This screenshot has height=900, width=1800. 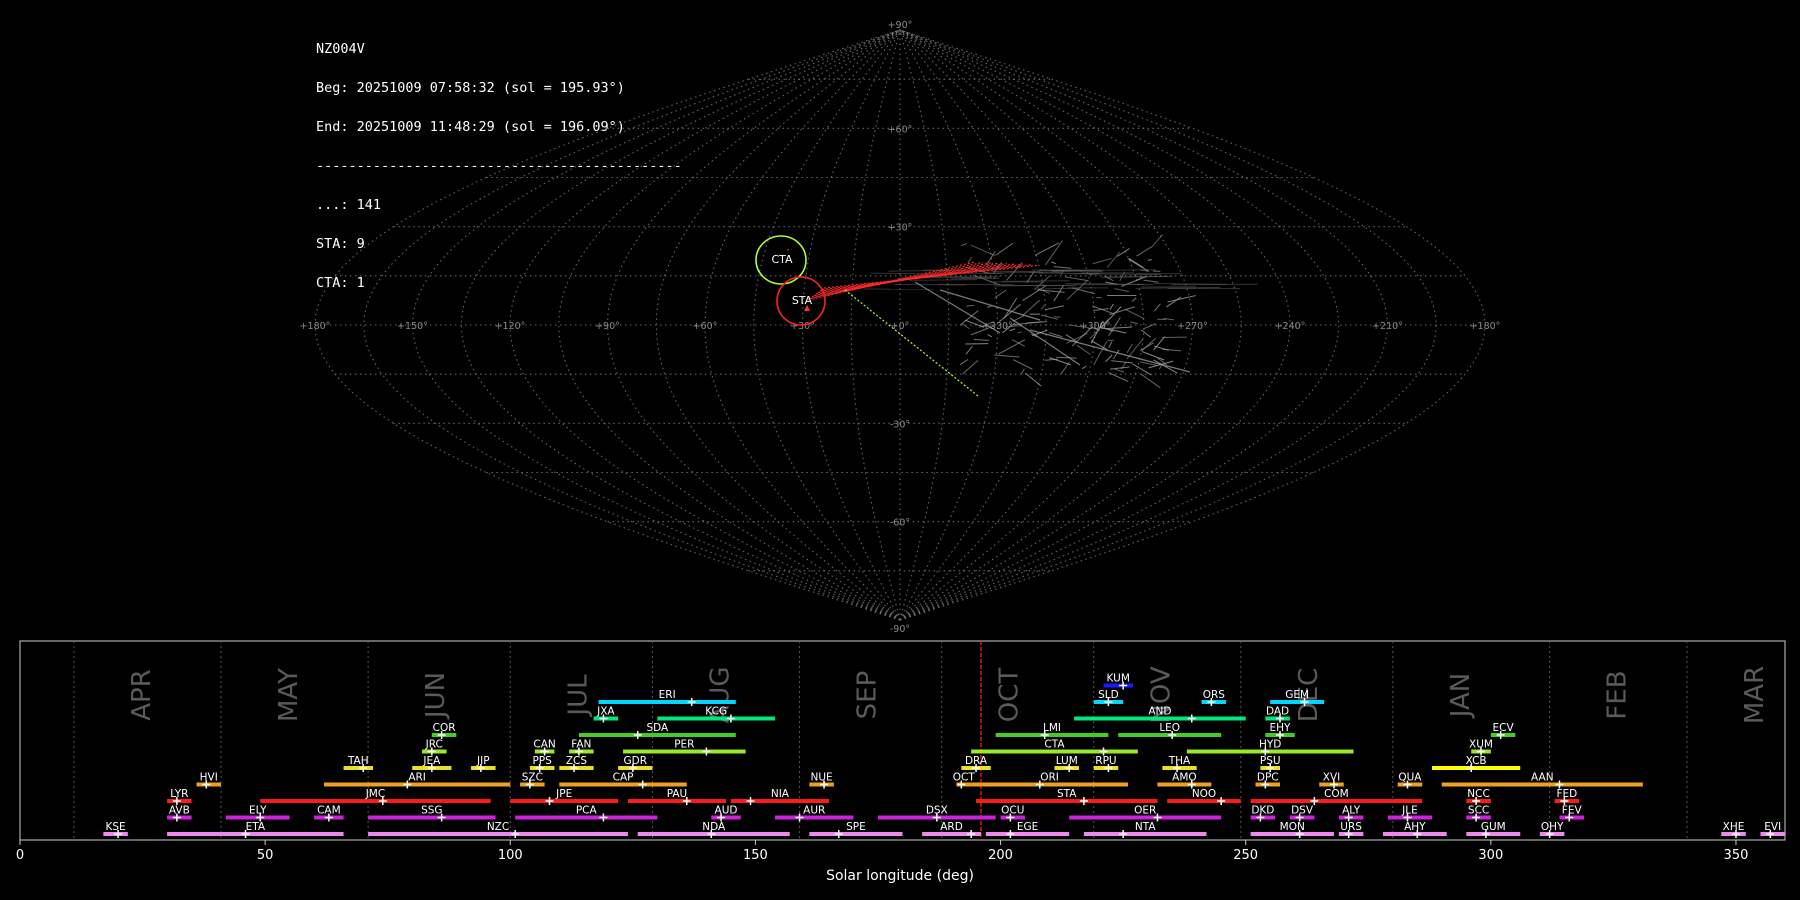 I want to click on shower-label: SDA, so click(x=657, y=728).